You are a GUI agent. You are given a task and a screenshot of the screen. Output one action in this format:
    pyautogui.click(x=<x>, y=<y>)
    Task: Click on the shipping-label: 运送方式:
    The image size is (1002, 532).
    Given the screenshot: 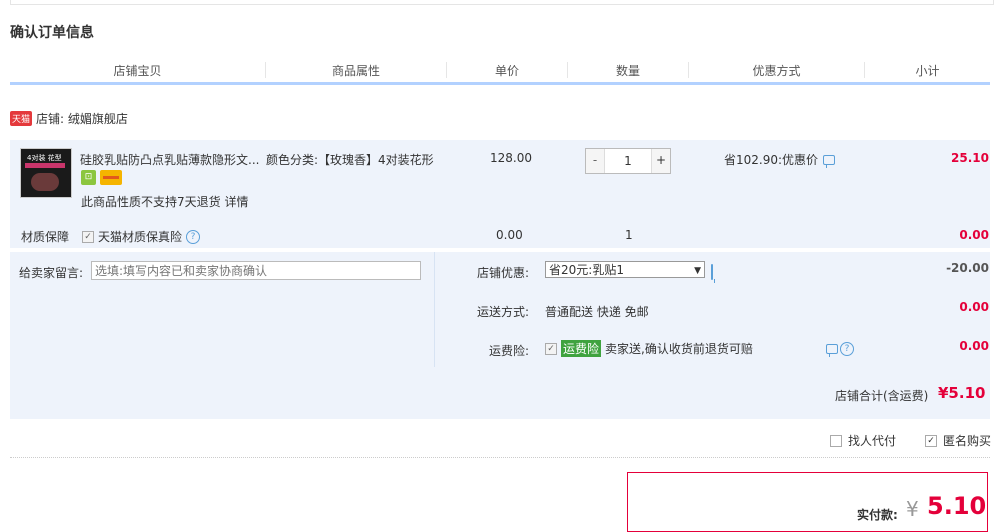 What is the action you would take?
    pyautogui.click(x=503, y=312)
    